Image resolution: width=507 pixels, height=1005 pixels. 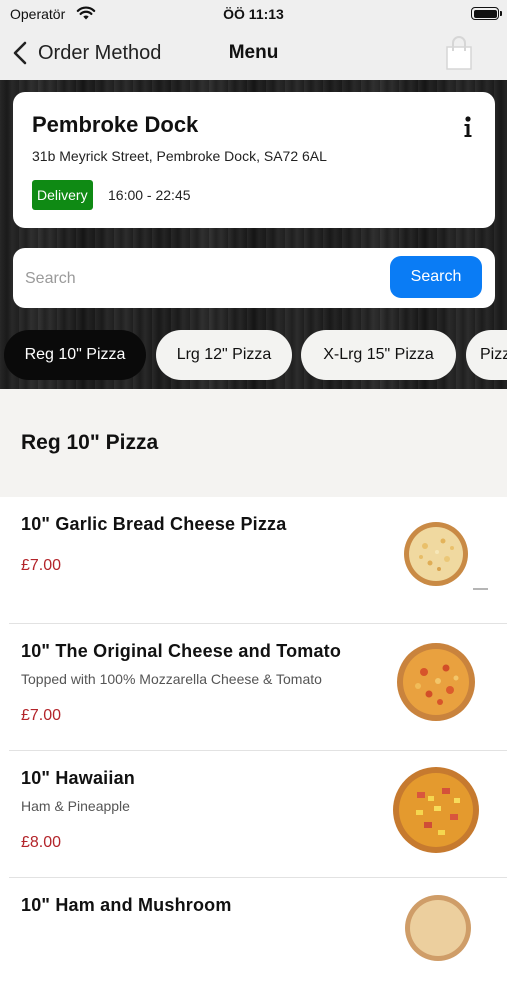 What do you see at coordinates (438, 928) in the screenshot?
I see `pizza-image` at bounding box center [438, 928].